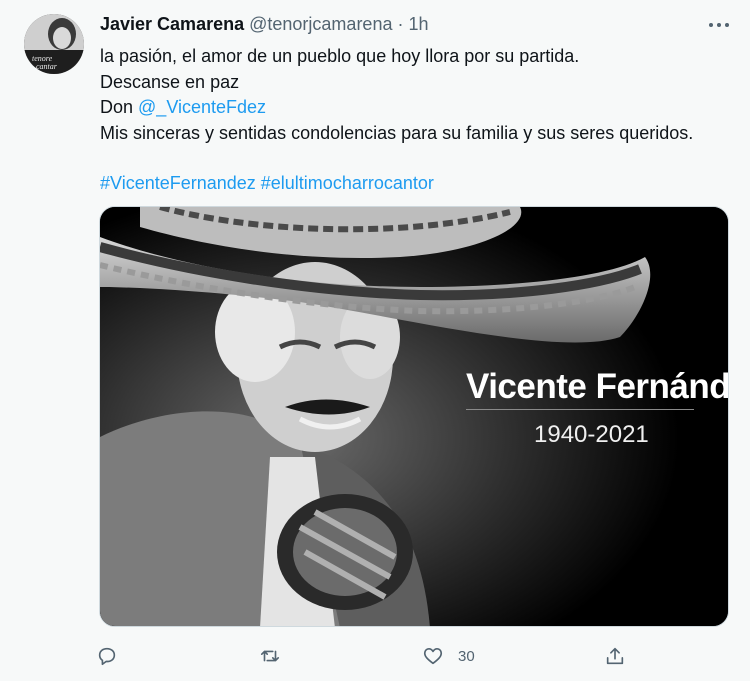  What do you see at coordinates (597, 386) in the screenshot?
I see `caption-name: Vicente Fernández` at bounding box center [597, 386].